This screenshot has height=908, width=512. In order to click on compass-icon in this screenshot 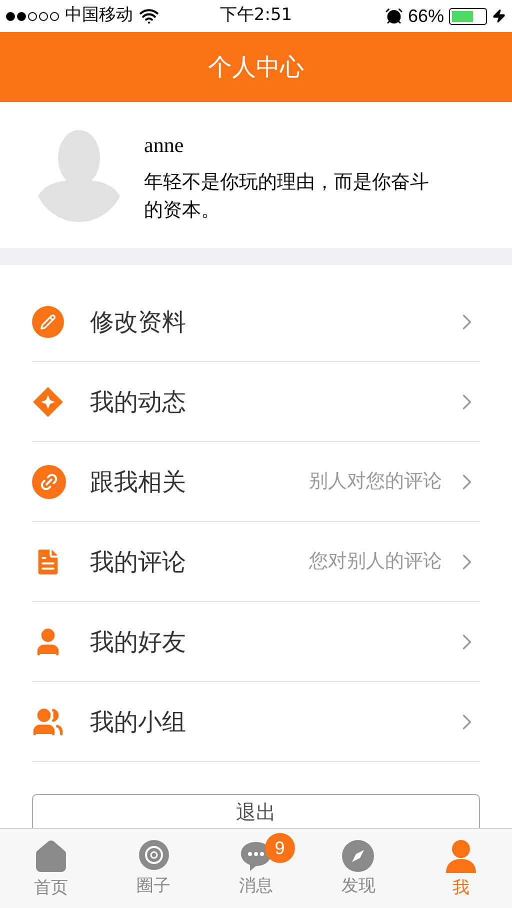, I will do `click(358, 856)`.